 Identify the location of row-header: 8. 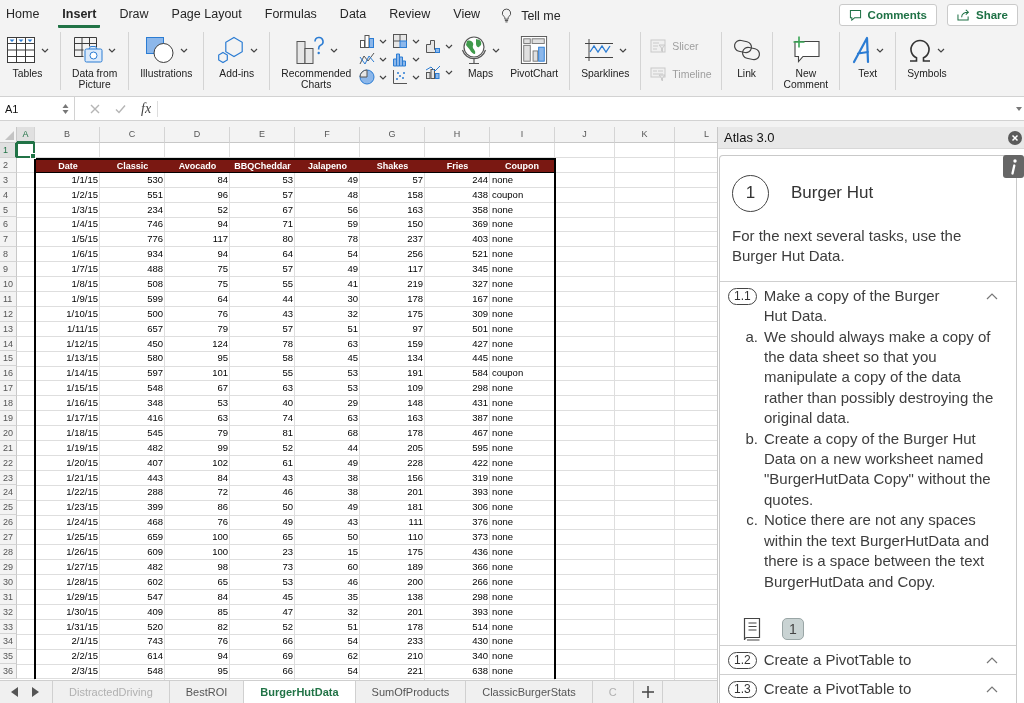
(8, 255).